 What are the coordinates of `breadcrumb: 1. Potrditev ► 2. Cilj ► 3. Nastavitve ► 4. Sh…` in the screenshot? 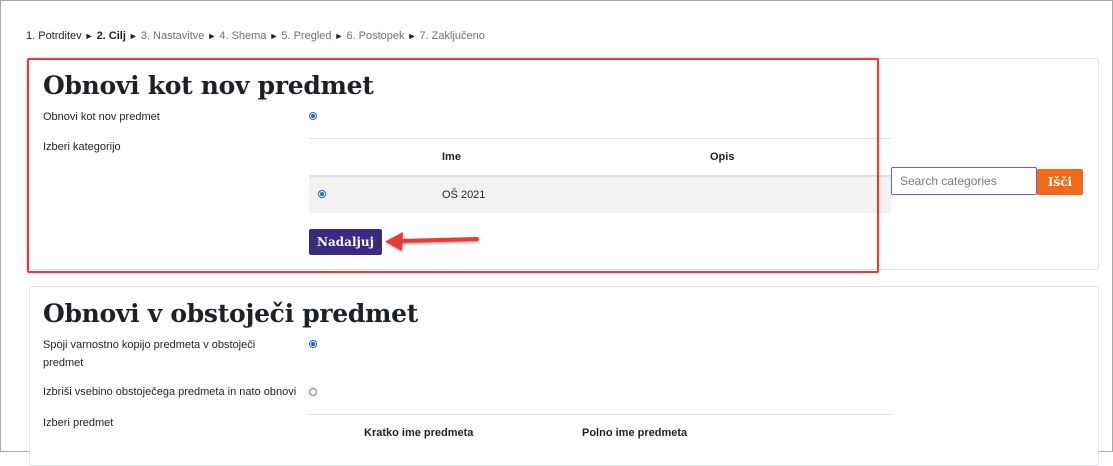 It's located at (255, 36).